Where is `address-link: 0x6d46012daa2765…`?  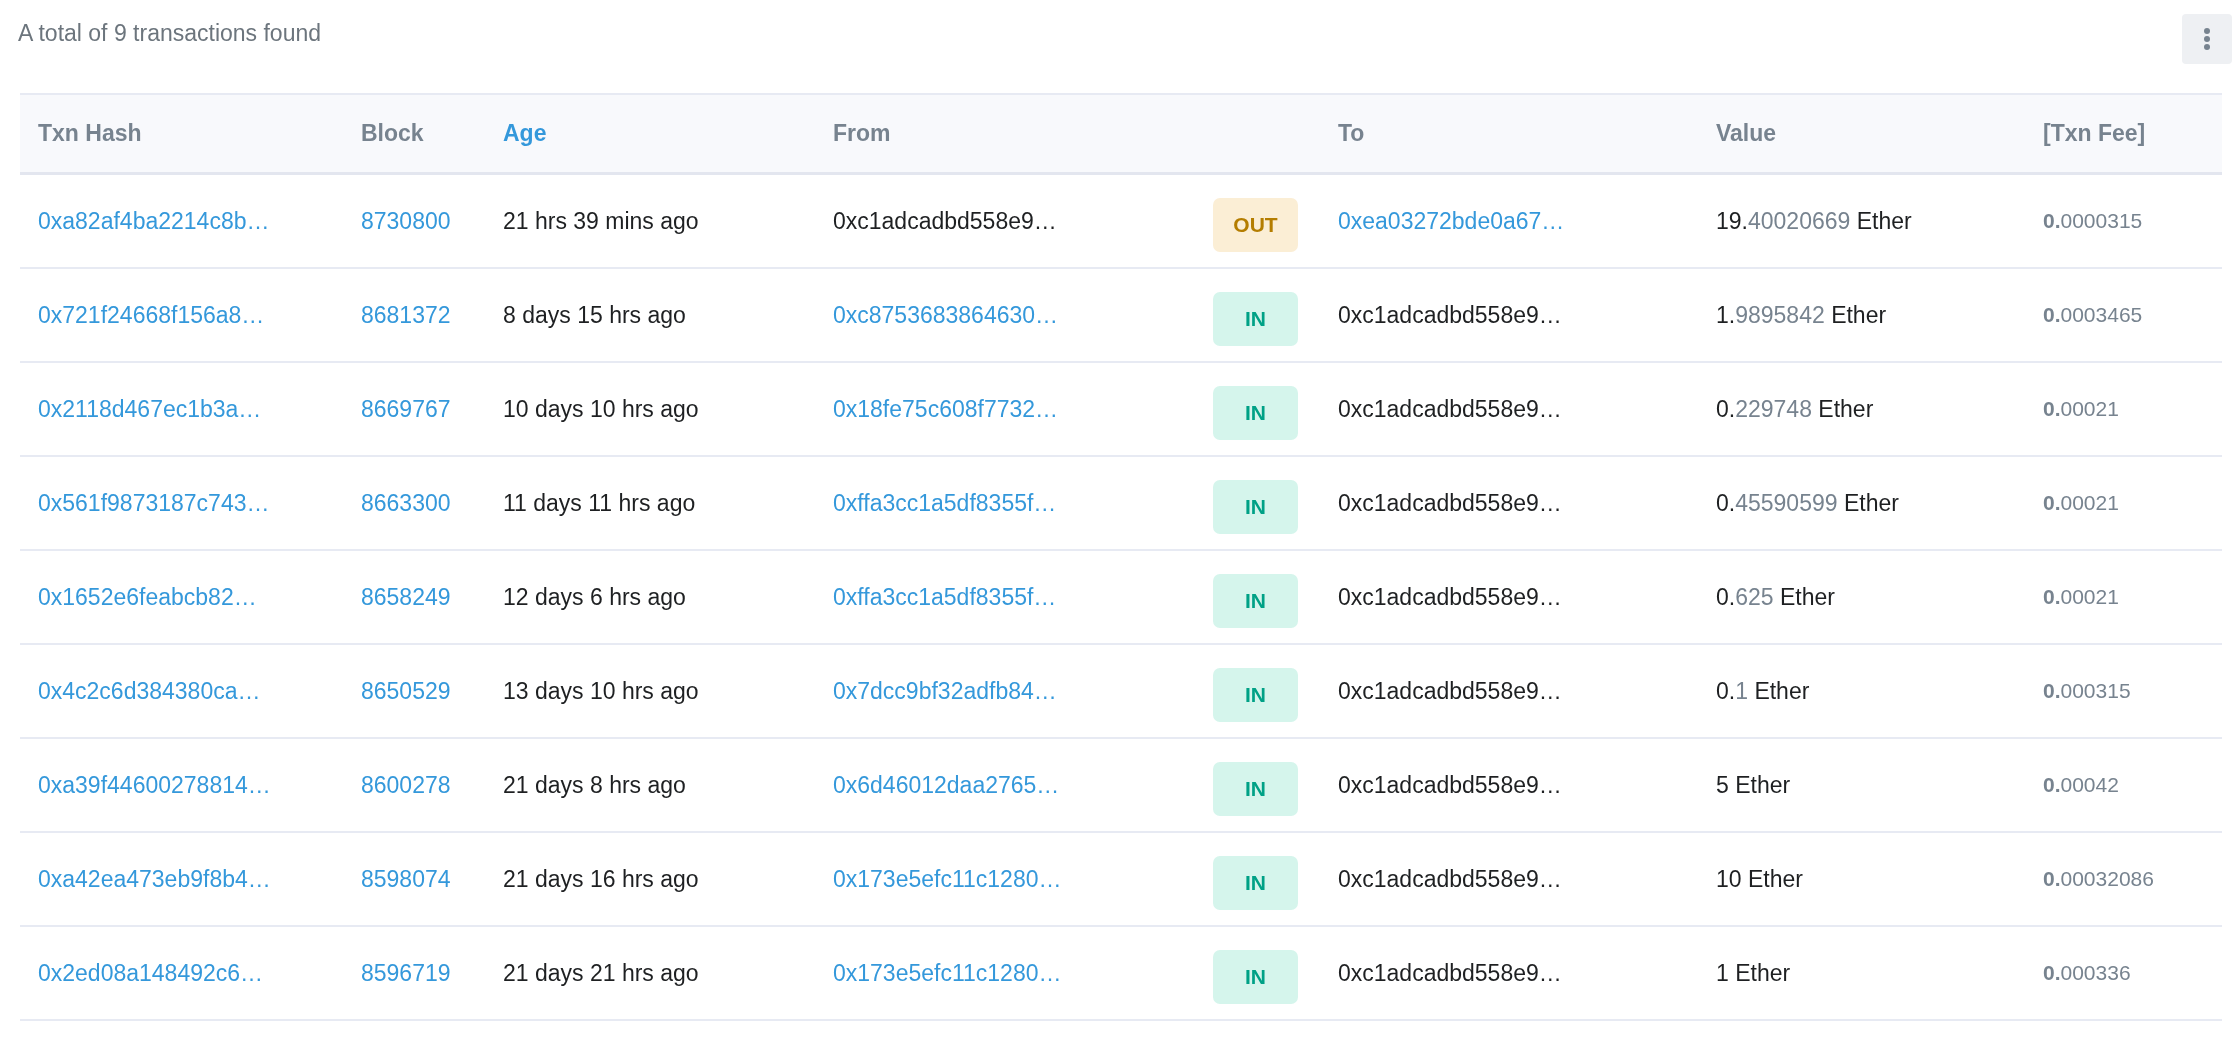
address-link: 0x6d46012daa2765… is located at coordinates (946, 784).